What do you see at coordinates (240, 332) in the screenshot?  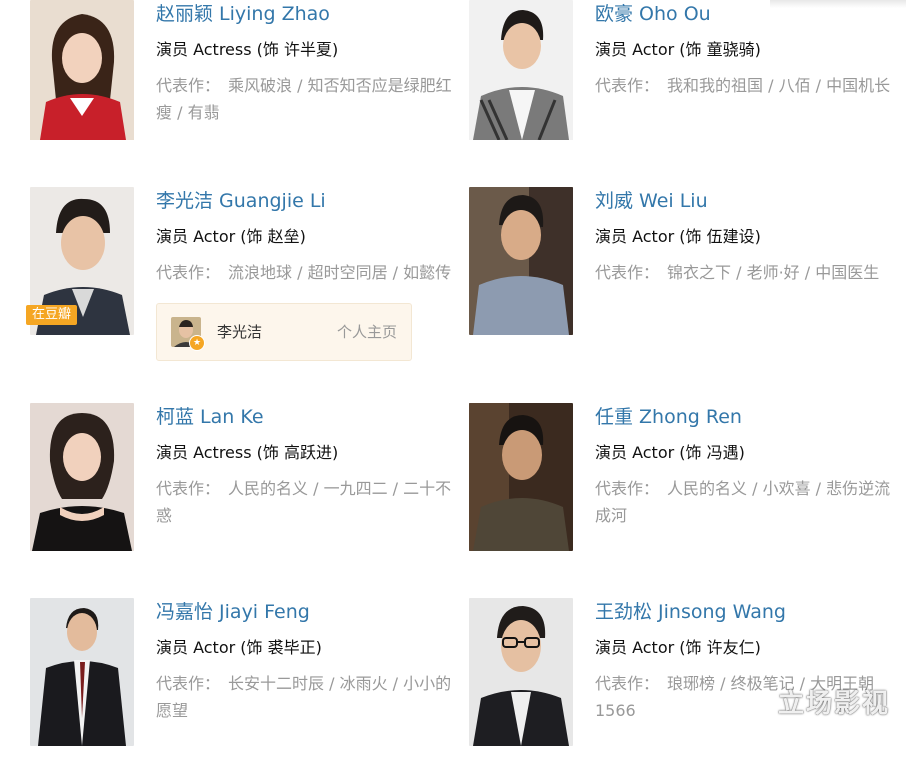 I see `profile-name: 李光洁` at bounding box center [240, 332].